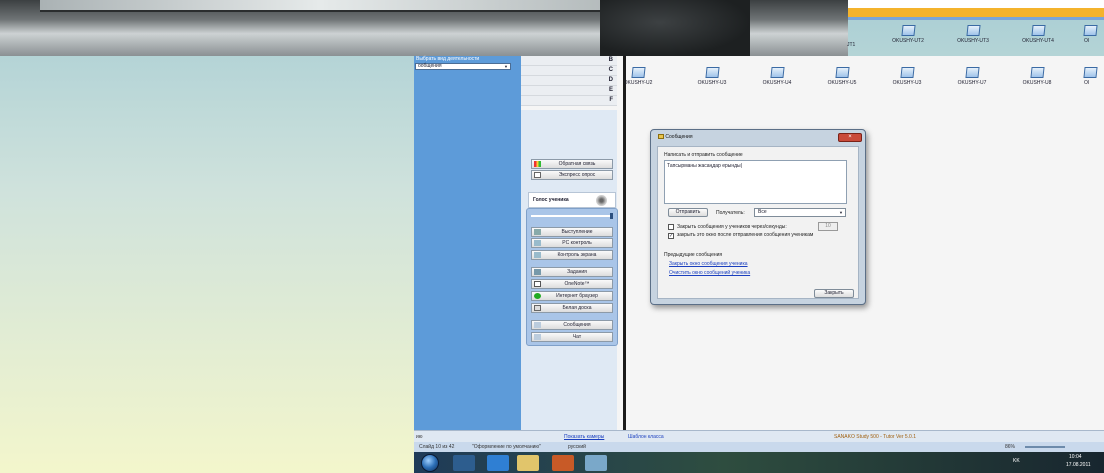 This screenshot has width=1104, height=473. I want to click on recipient-value: Все, so click(762, 212).